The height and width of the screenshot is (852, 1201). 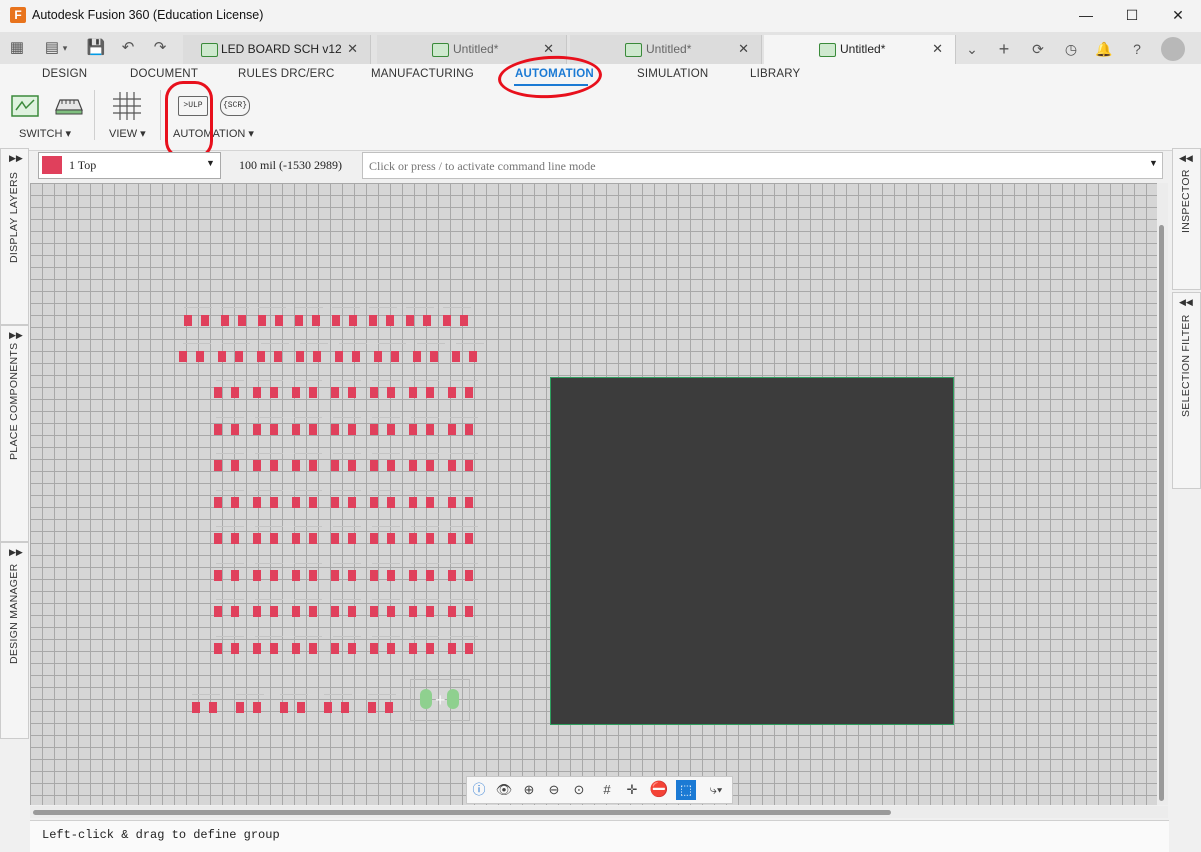 What do you see at coordinates (863, 49) in the screenshot?
I see `tab-label: Untitled*` at bounding box center [863, 49].